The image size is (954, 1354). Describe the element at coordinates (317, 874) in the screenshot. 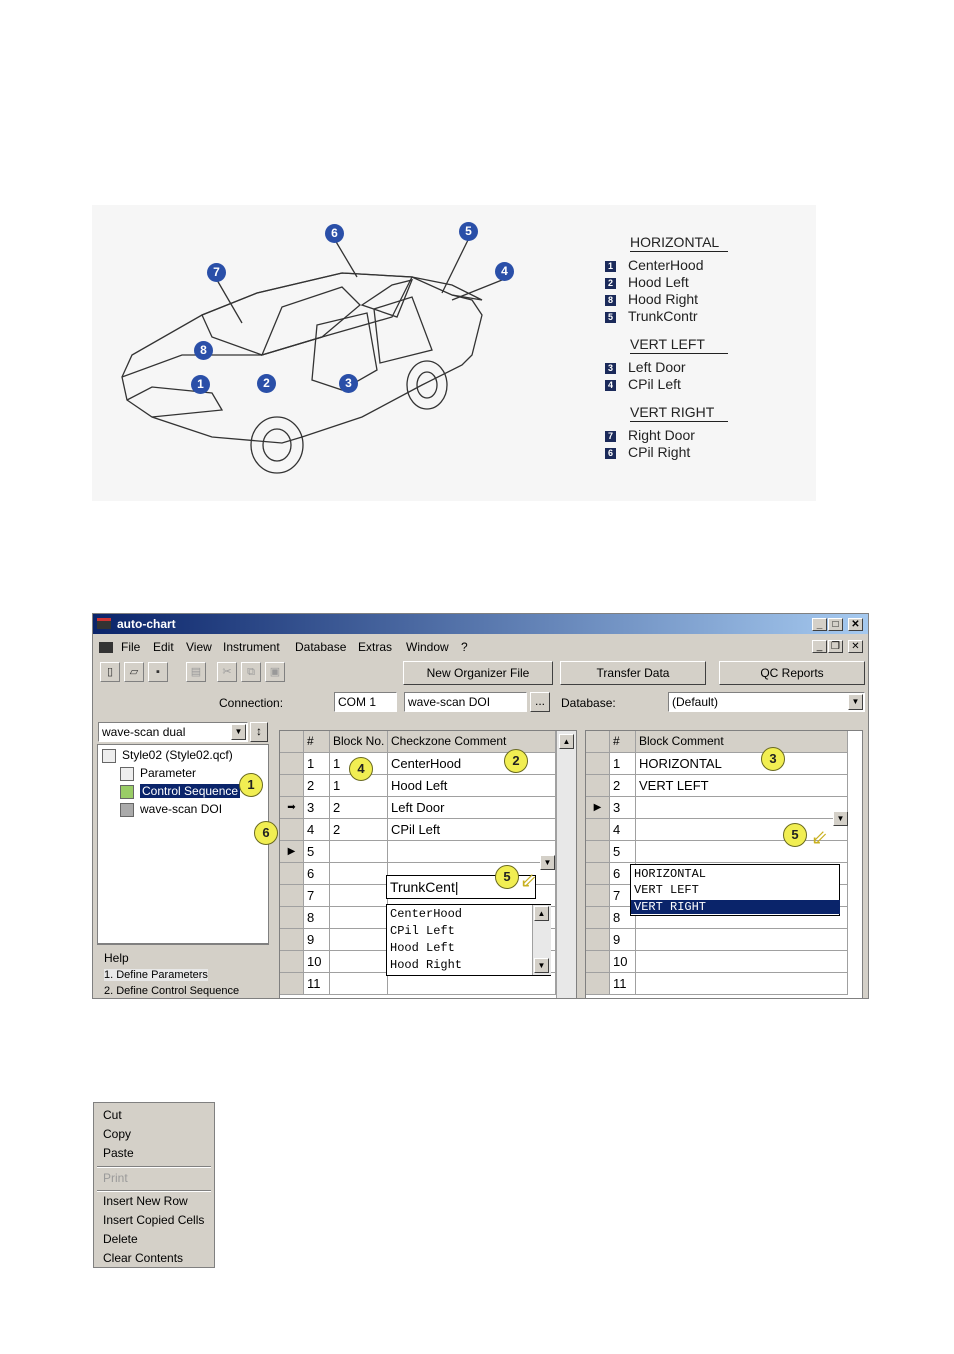

I see `grid-cell: 6` at that location.